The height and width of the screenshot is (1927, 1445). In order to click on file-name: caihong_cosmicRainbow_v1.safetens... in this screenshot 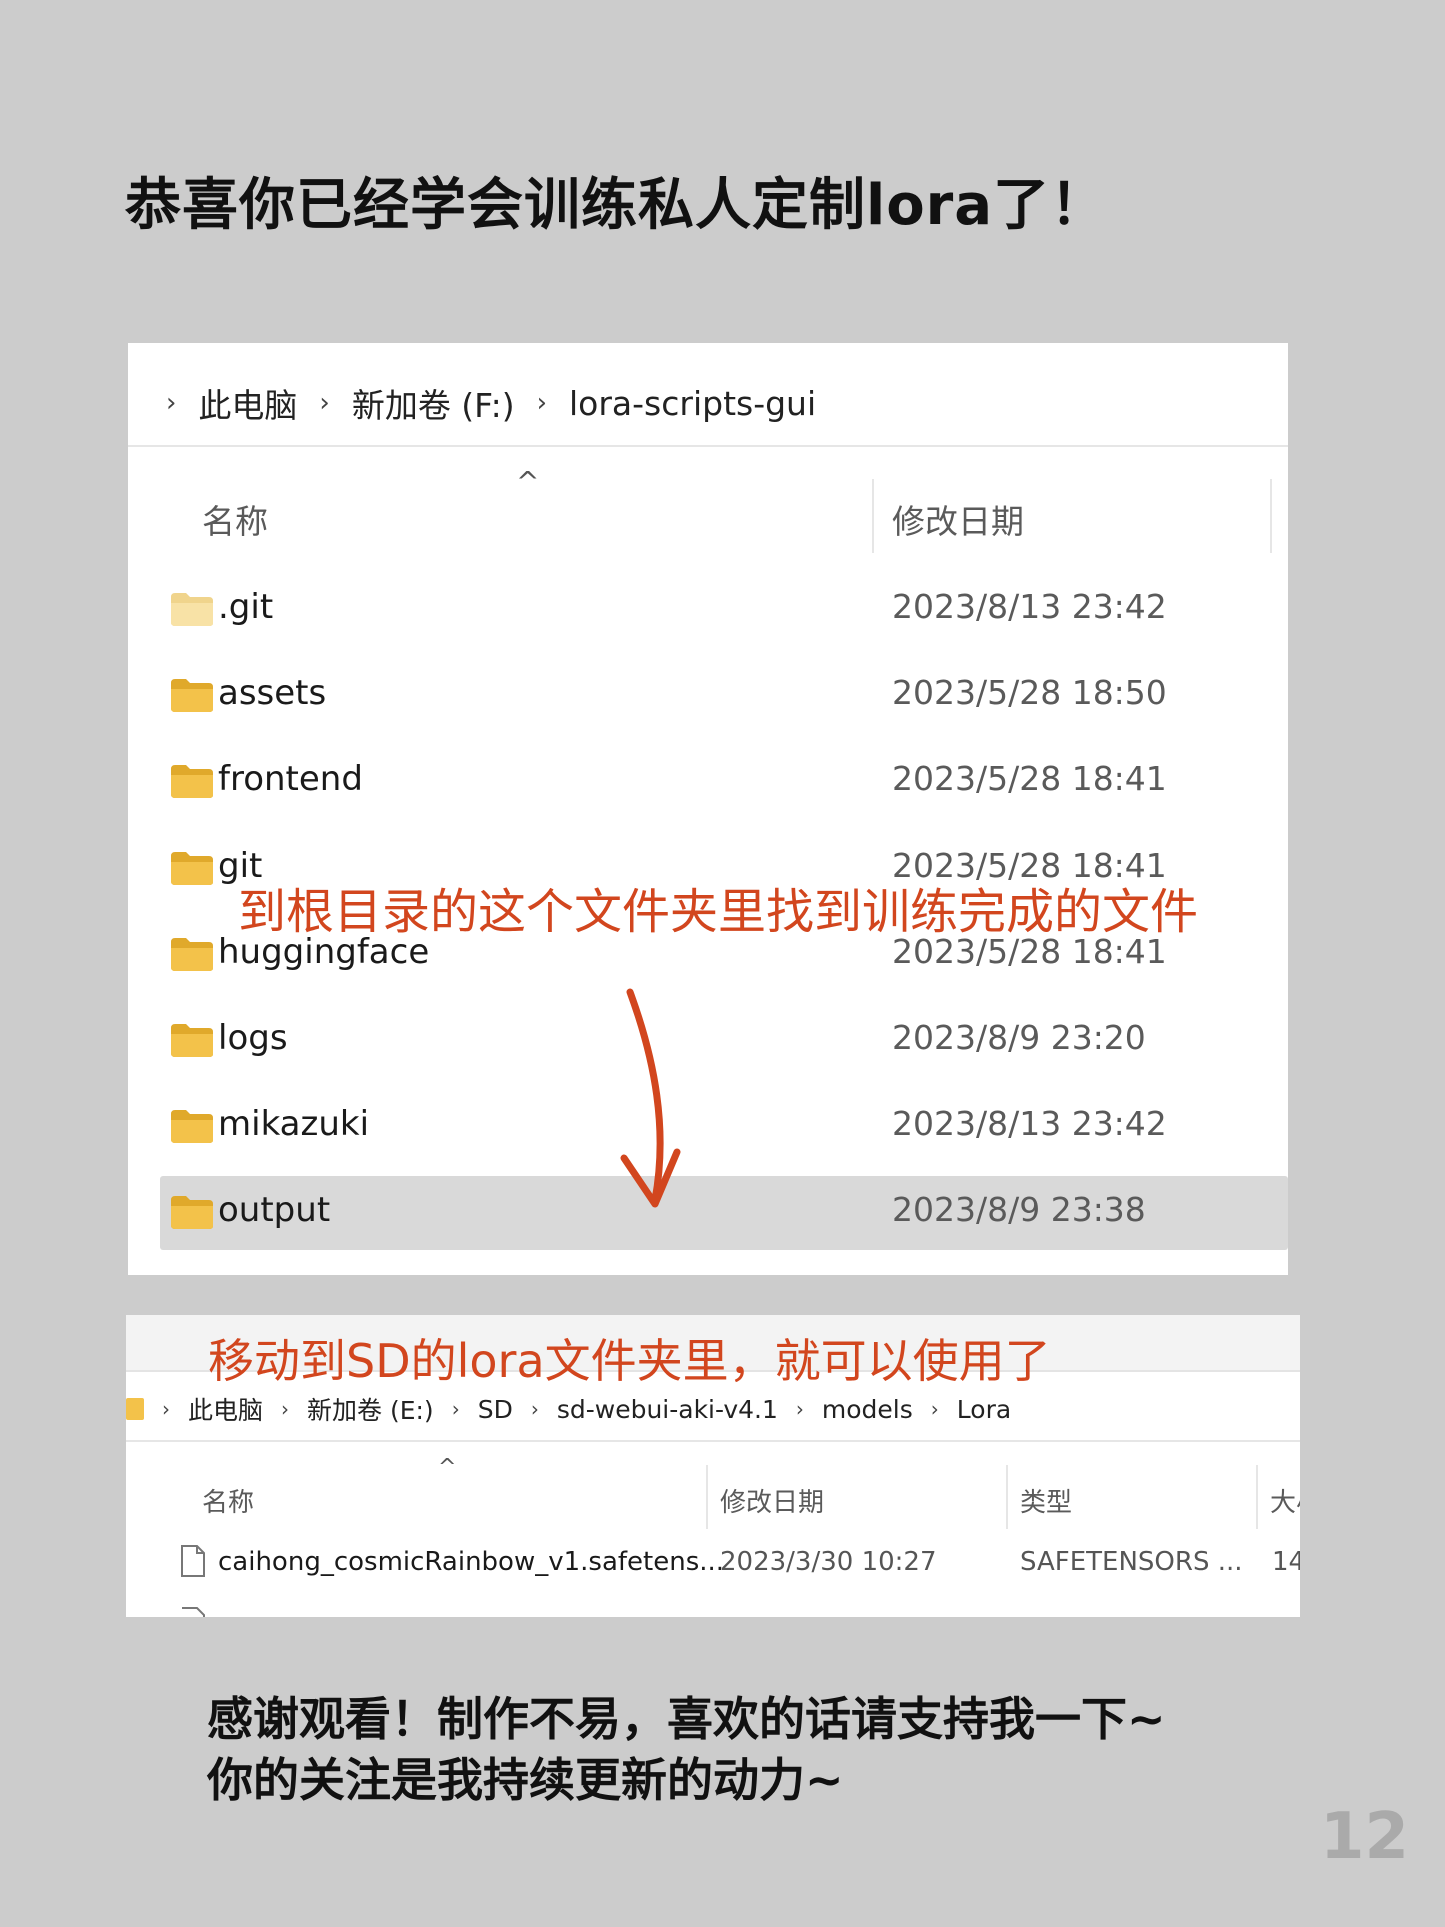, I will do `click(471, 1562)`.